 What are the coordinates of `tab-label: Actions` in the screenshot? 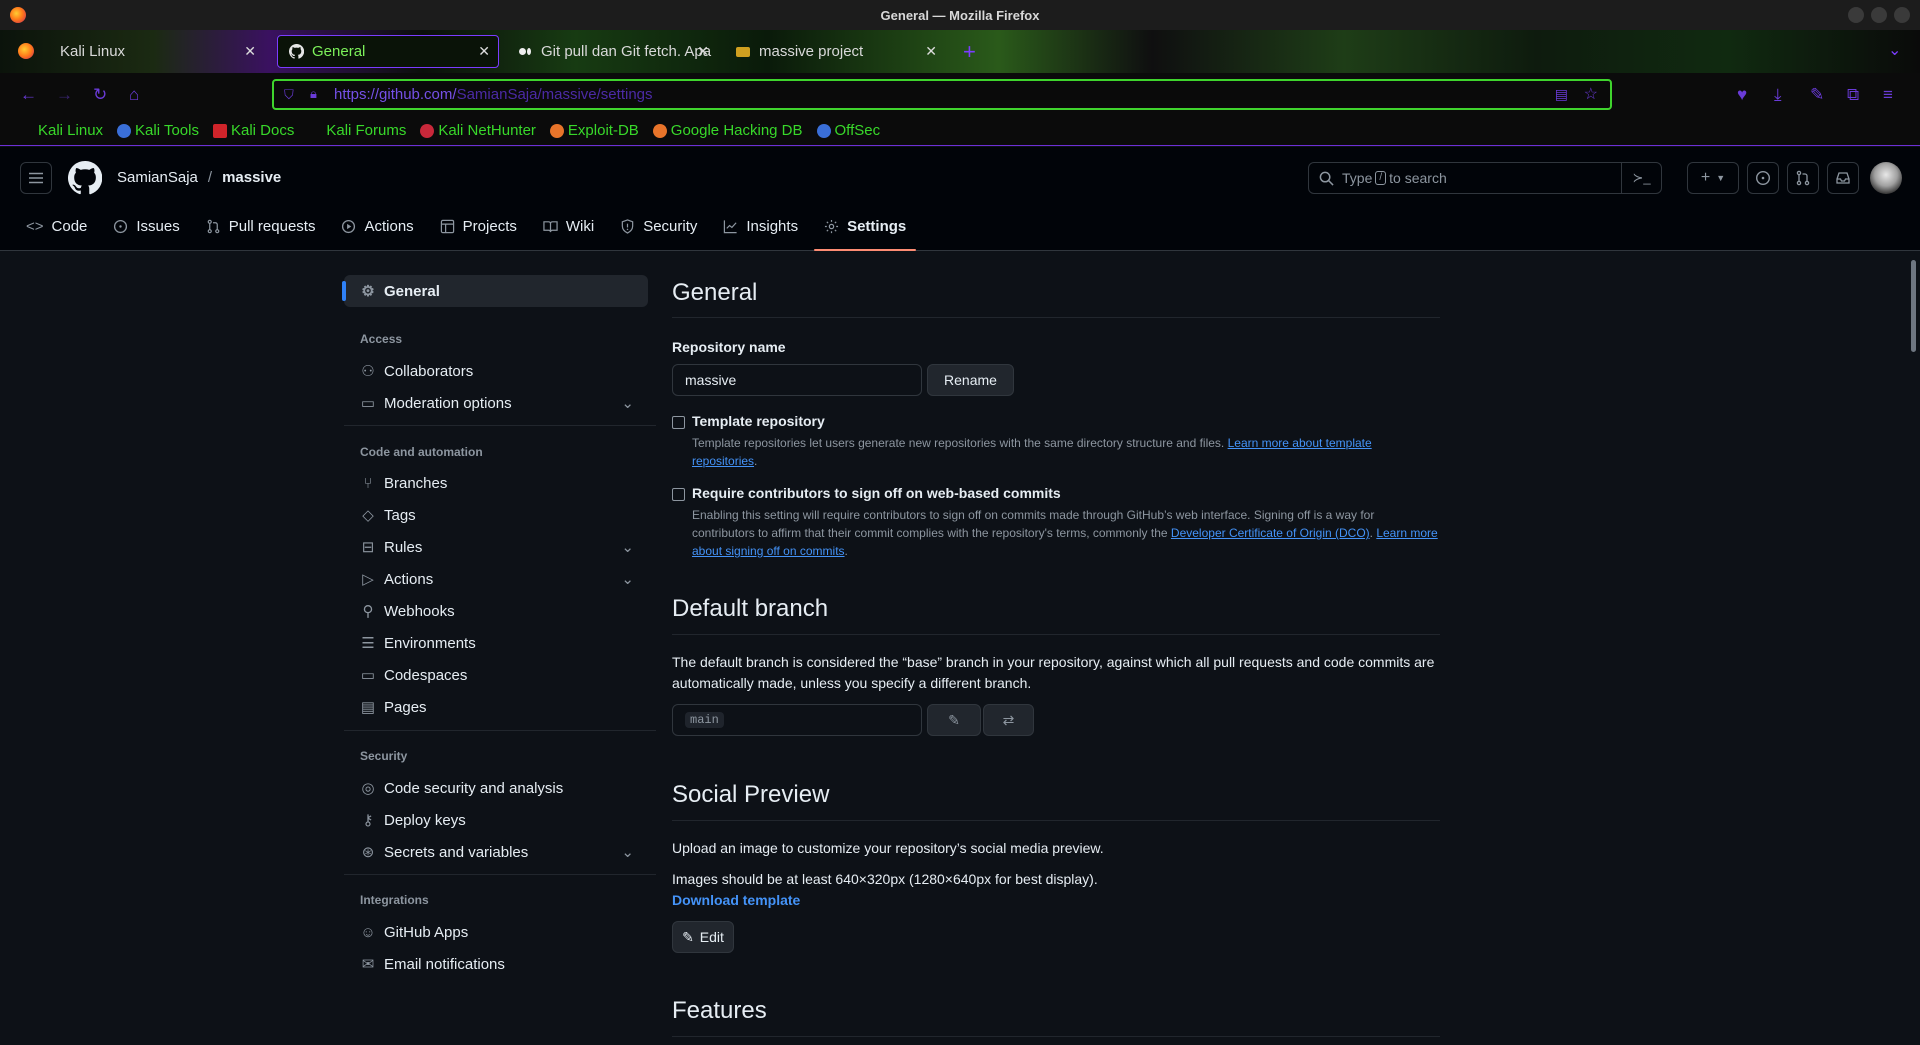 It's located at (389, 226).